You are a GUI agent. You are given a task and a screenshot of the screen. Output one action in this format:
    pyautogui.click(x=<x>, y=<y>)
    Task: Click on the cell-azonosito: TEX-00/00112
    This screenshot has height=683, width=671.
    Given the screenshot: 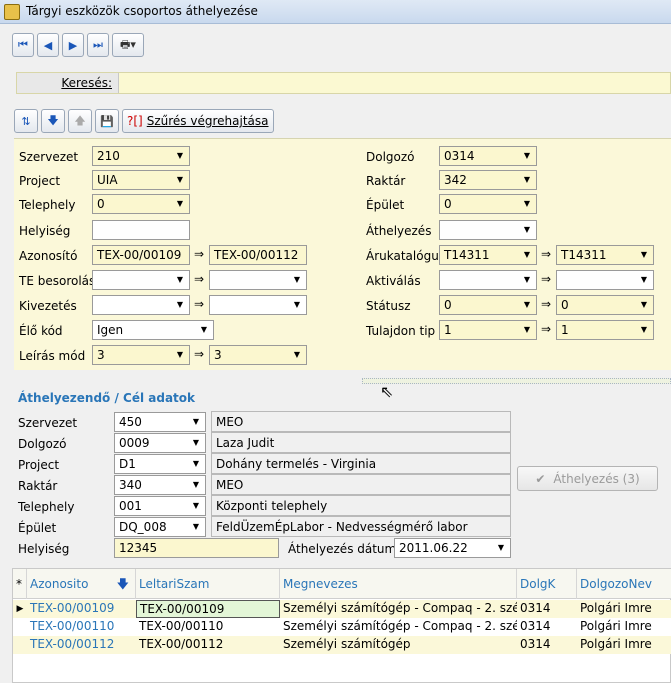 What is the action you would take?
    pyautogui.click(x=81, y=645)
    